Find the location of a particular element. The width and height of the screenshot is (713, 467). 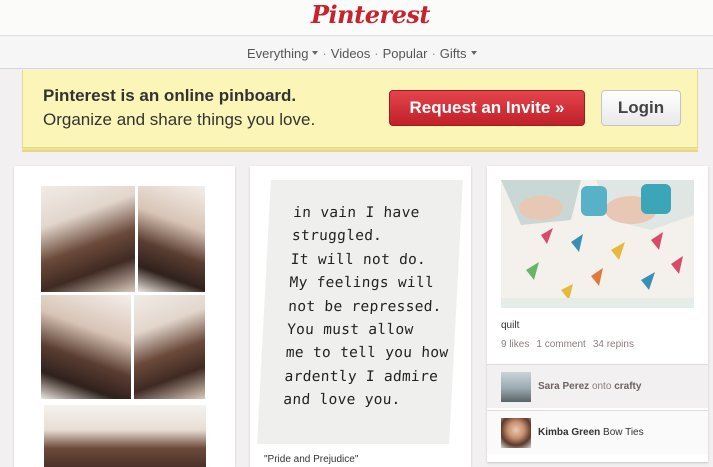

nav-item-everything: Everything is located at coordinates (283, 53).